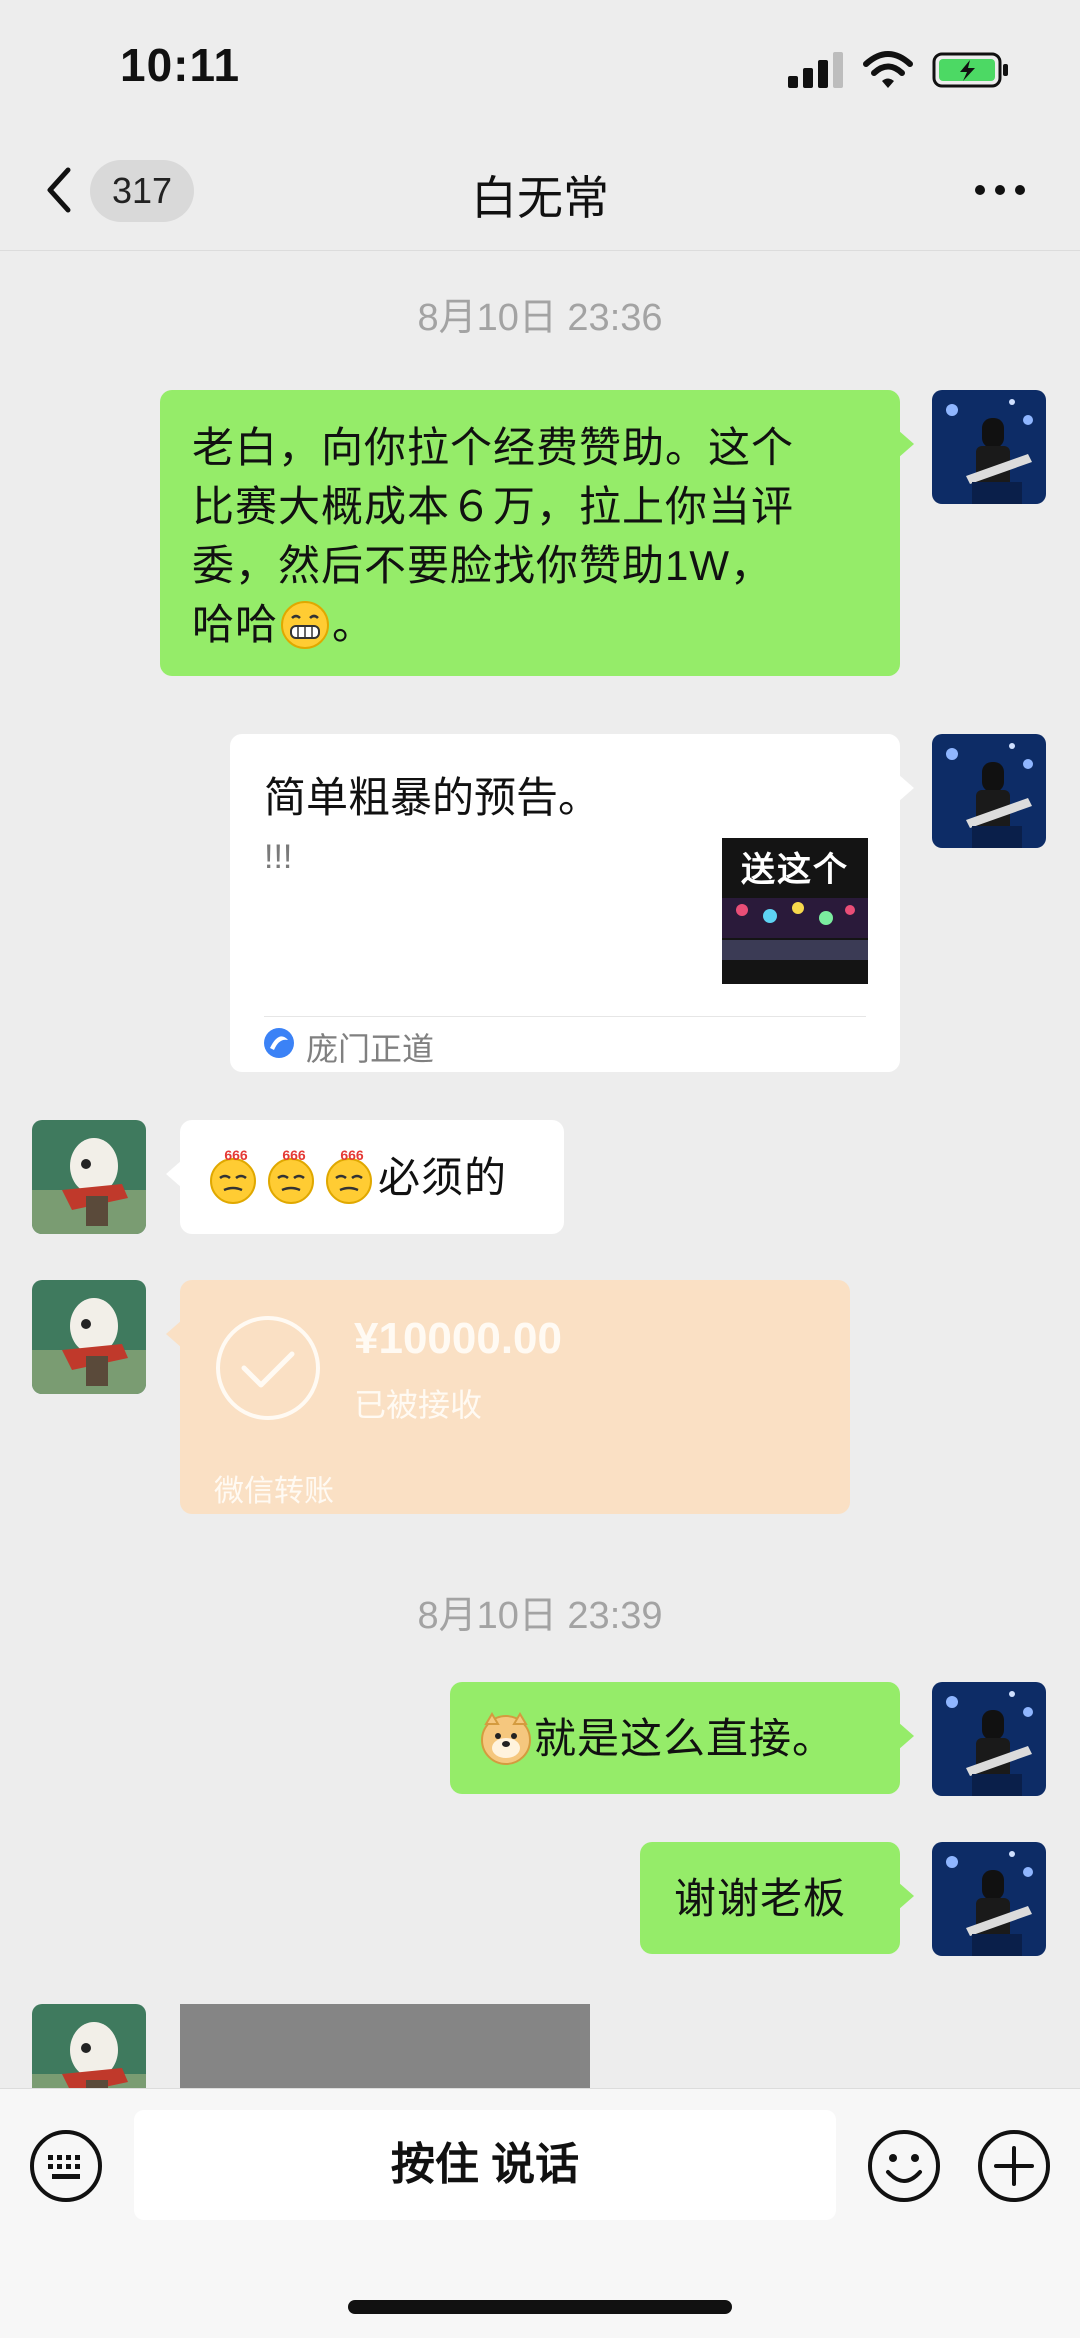 This screenshot has width=1080, height=2338. I want to click on signal-icon, so click(815, 70).